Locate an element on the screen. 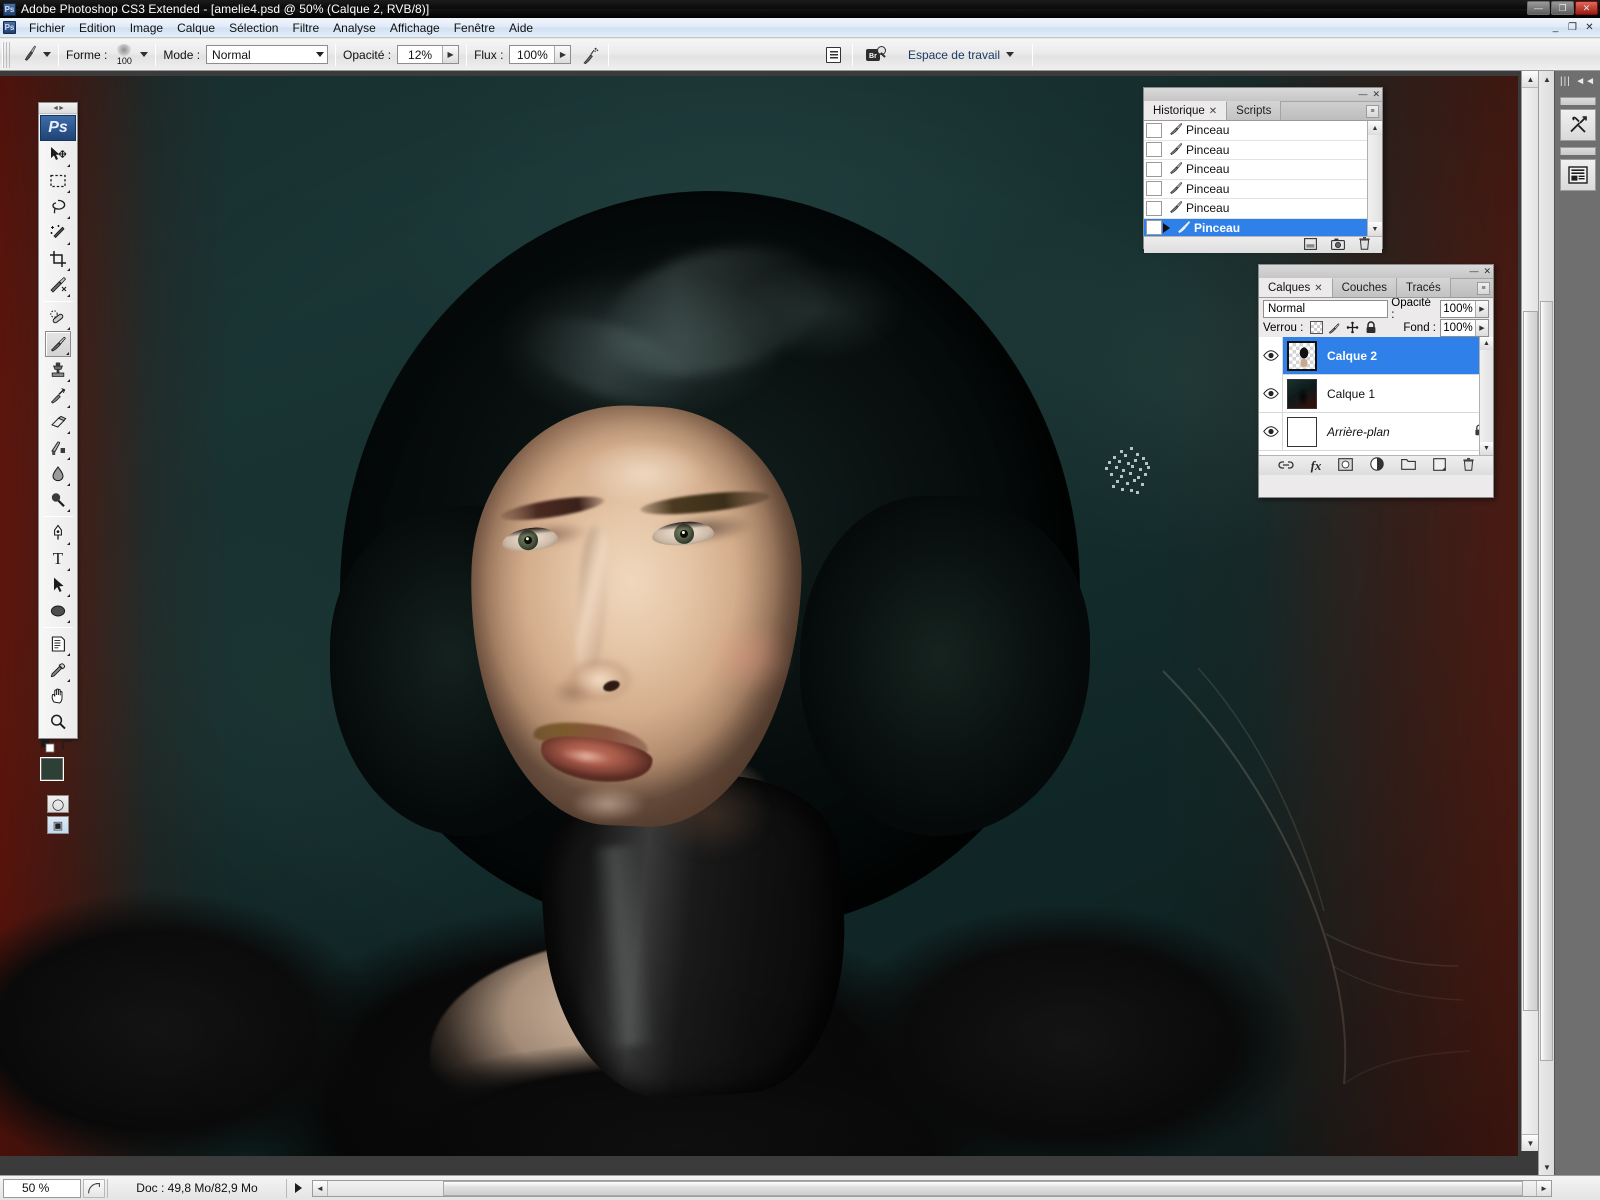  ellipse-shape-tool is located at coordinates (58, 611).